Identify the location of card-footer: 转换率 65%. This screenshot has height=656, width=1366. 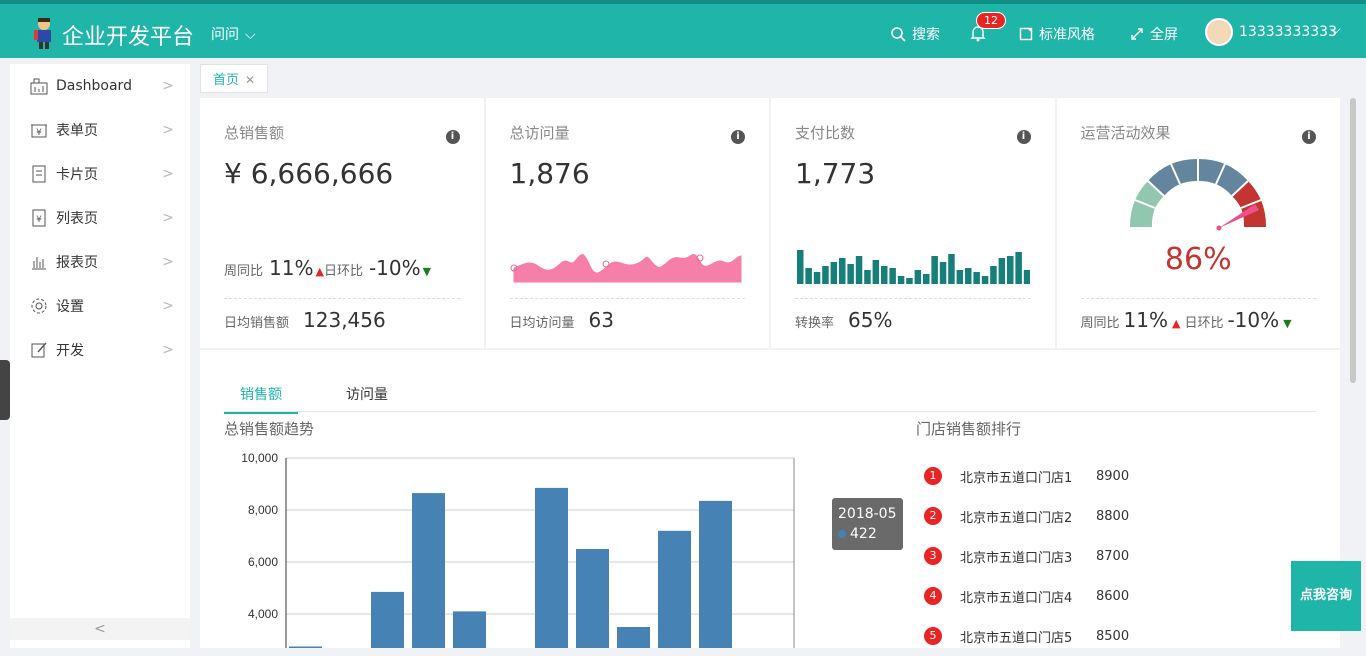
(843, 320).